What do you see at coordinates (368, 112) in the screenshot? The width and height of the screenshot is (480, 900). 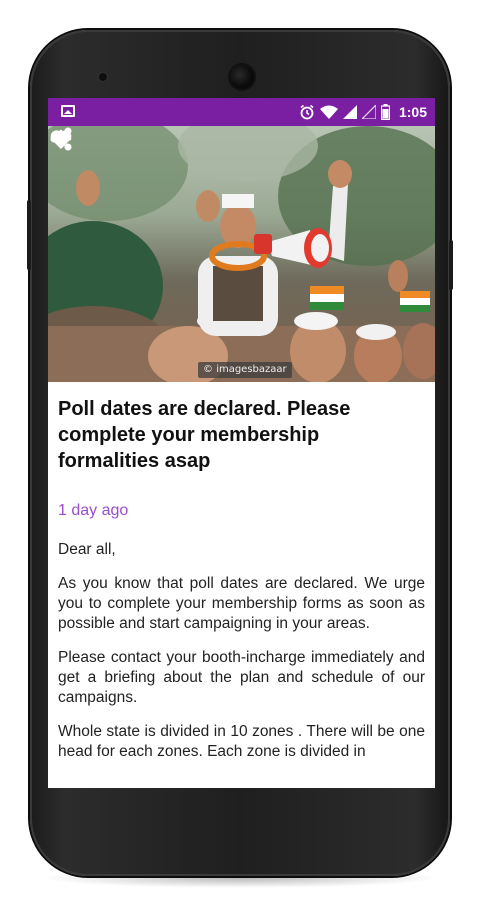 I see `no-signal-icon` at bounding box center [368, 112].